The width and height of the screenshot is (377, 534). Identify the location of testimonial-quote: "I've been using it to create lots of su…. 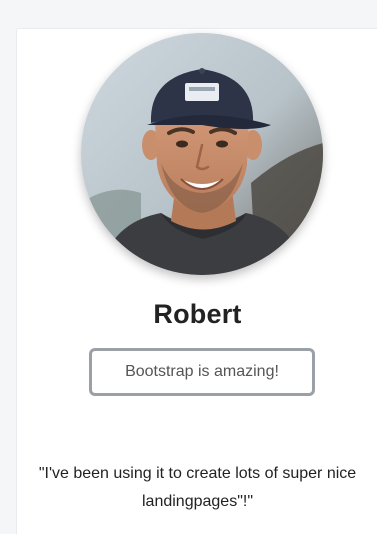
(197, 487).